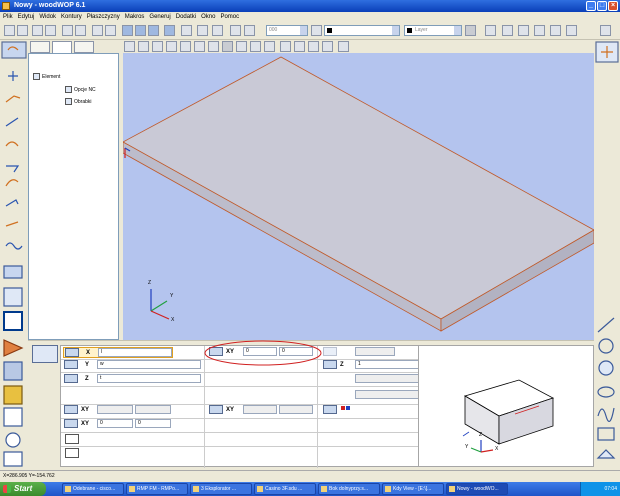 The image size is (620, 496). I want to click on wire-icon, so click(241, 46).